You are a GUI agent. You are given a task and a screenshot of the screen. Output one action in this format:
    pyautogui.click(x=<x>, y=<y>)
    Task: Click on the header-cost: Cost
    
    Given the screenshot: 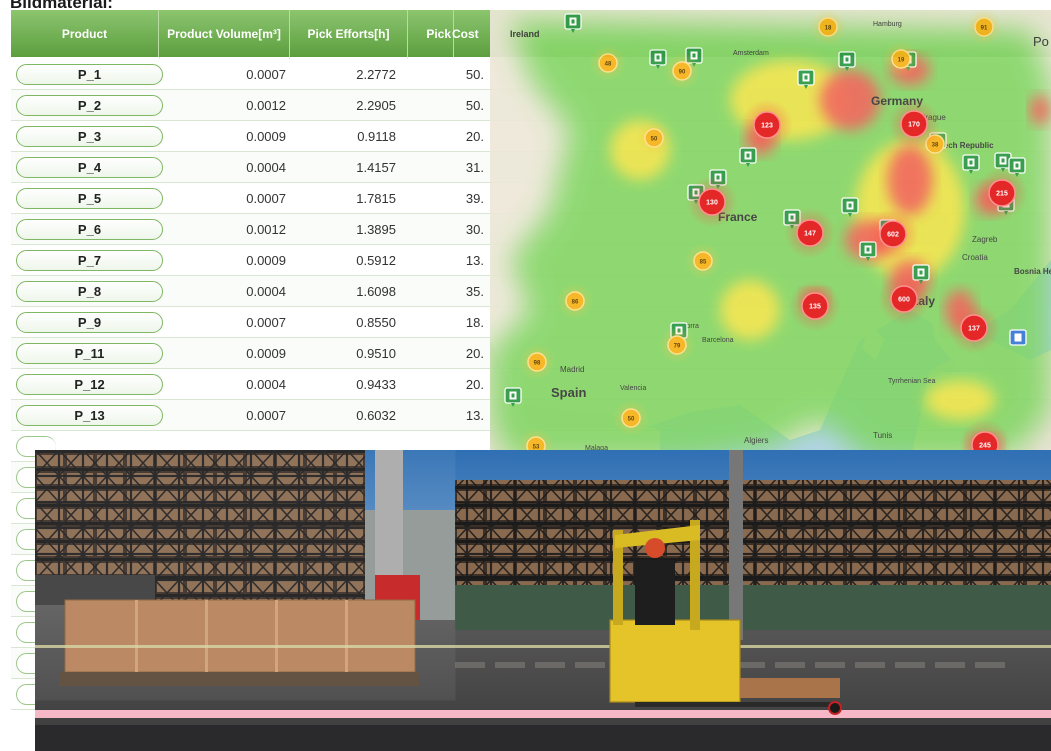 What is the action you would take?
    pyautogui.click(x=472, y=33)
    